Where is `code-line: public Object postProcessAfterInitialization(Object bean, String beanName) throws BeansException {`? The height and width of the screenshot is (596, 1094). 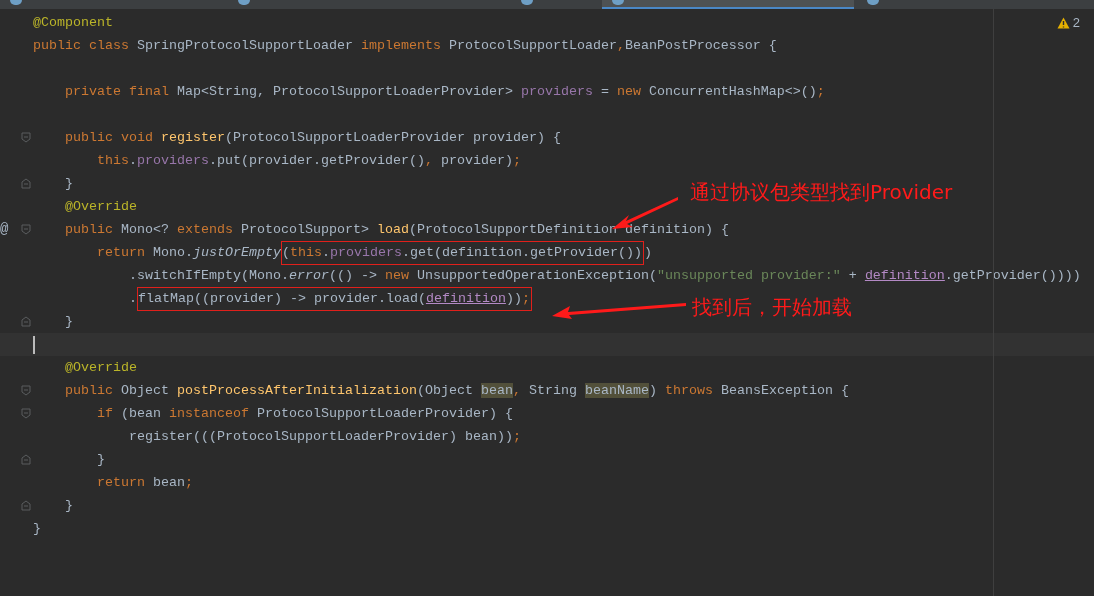 code-line: public Object postProcessAfterInitialization(Object bean, String beanName) throws BeansException { is located at coordinates (456, 390).